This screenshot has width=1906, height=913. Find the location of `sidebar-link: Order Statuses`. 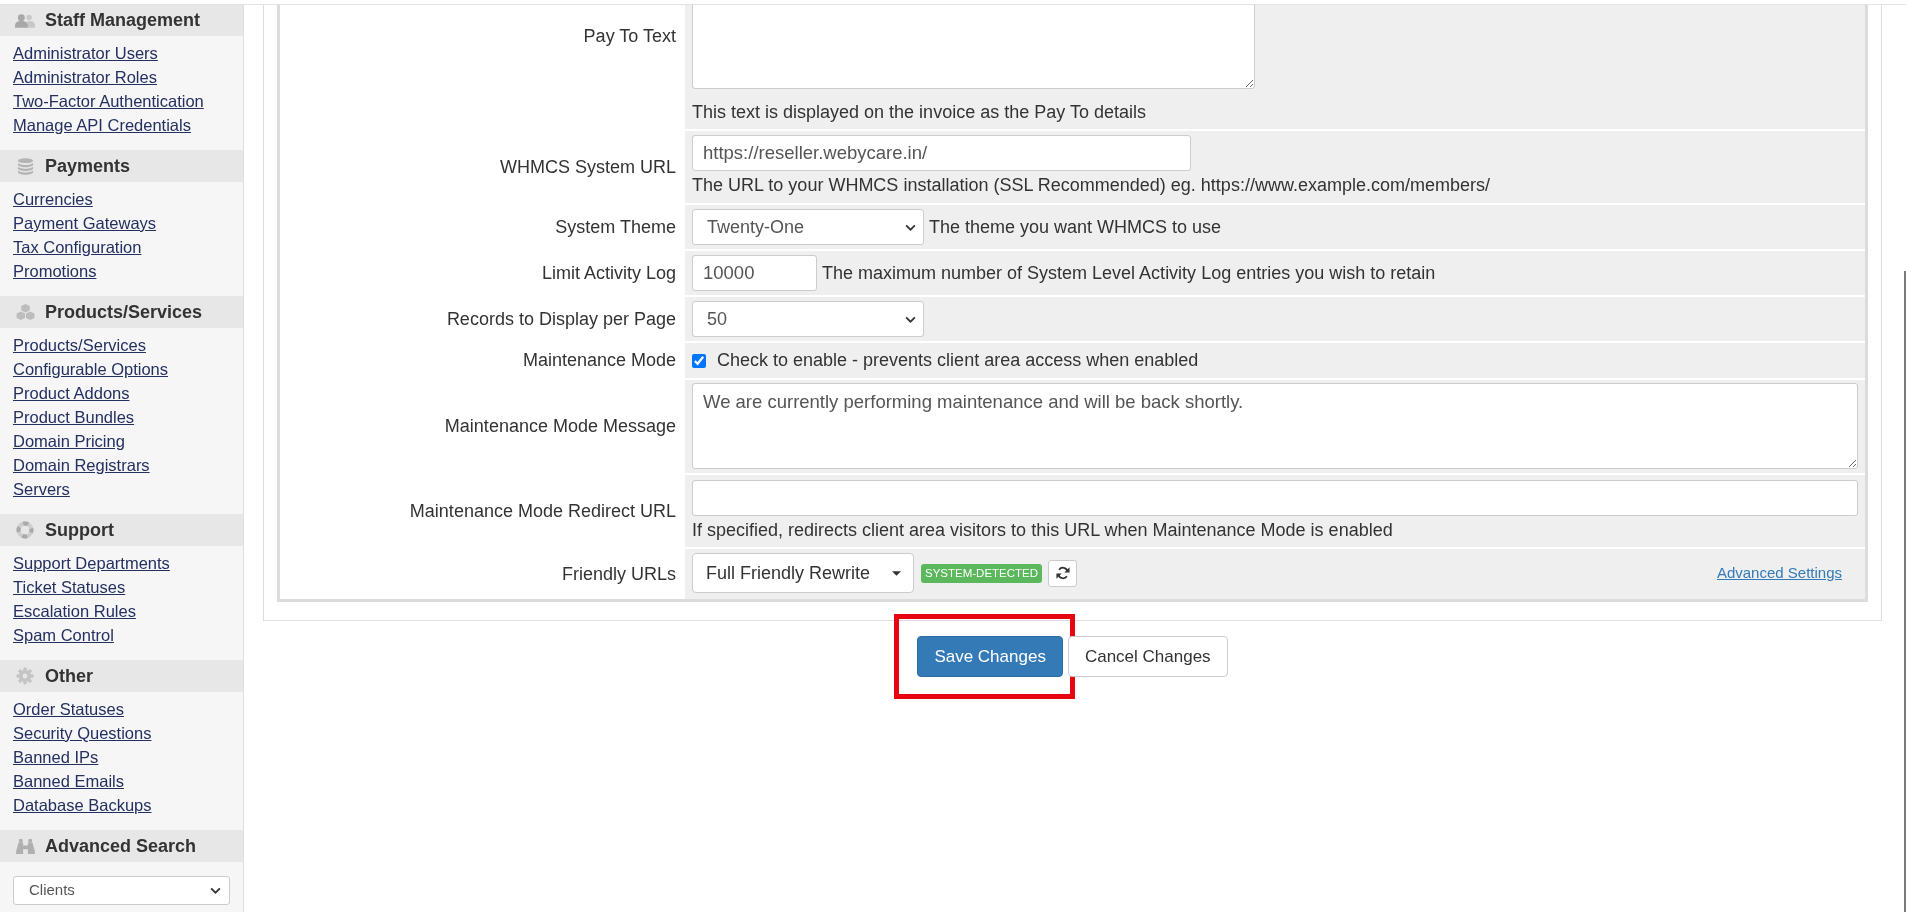

sidebar-link: Order Statuses is located at coordinates (68, 709).